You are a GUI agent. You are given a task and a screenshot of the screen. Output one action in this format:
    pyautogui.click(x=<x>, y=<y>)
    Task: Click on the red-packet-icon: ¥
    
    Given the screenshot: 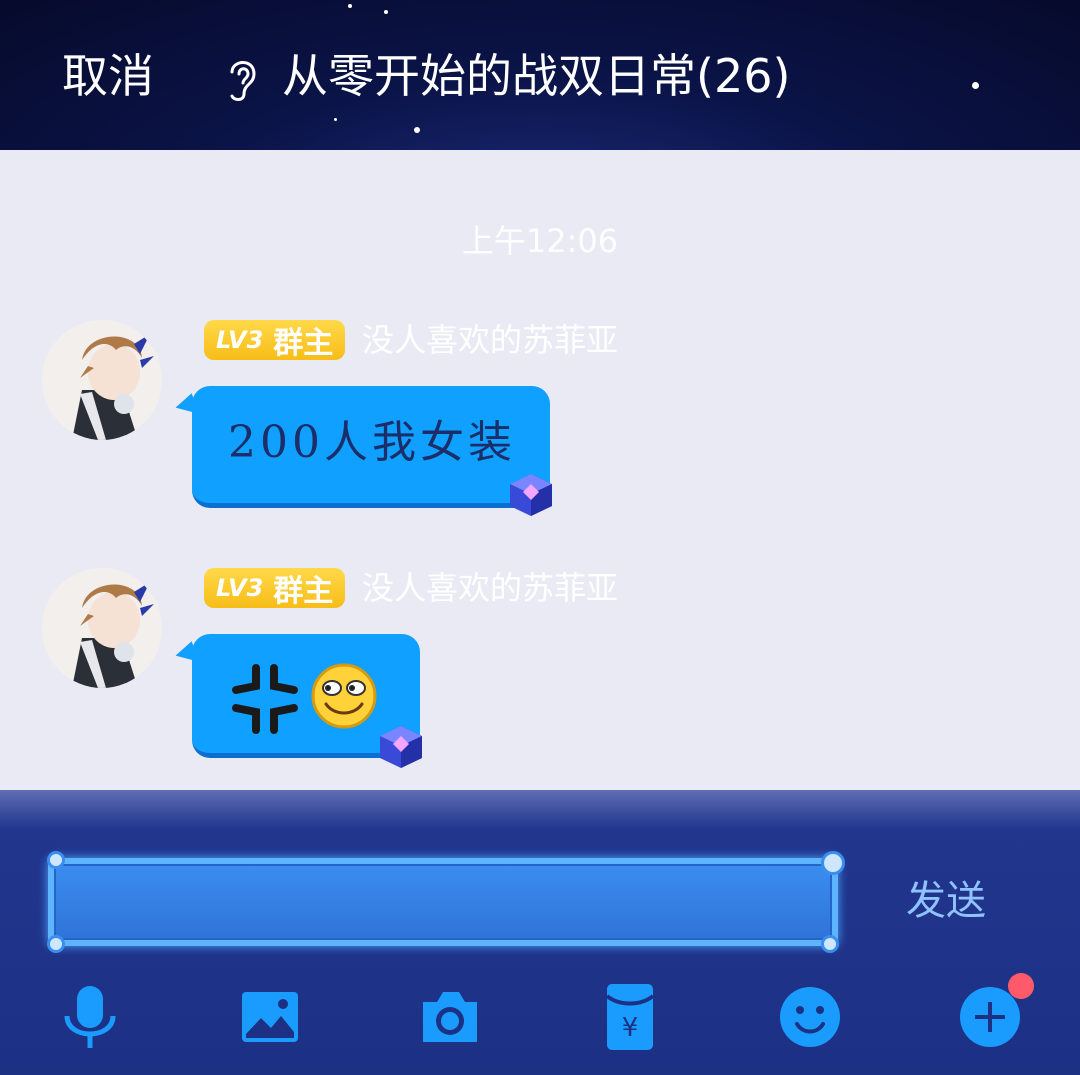 What is the action you would take?
    pyautogui.click(x=630, y=1017)
    